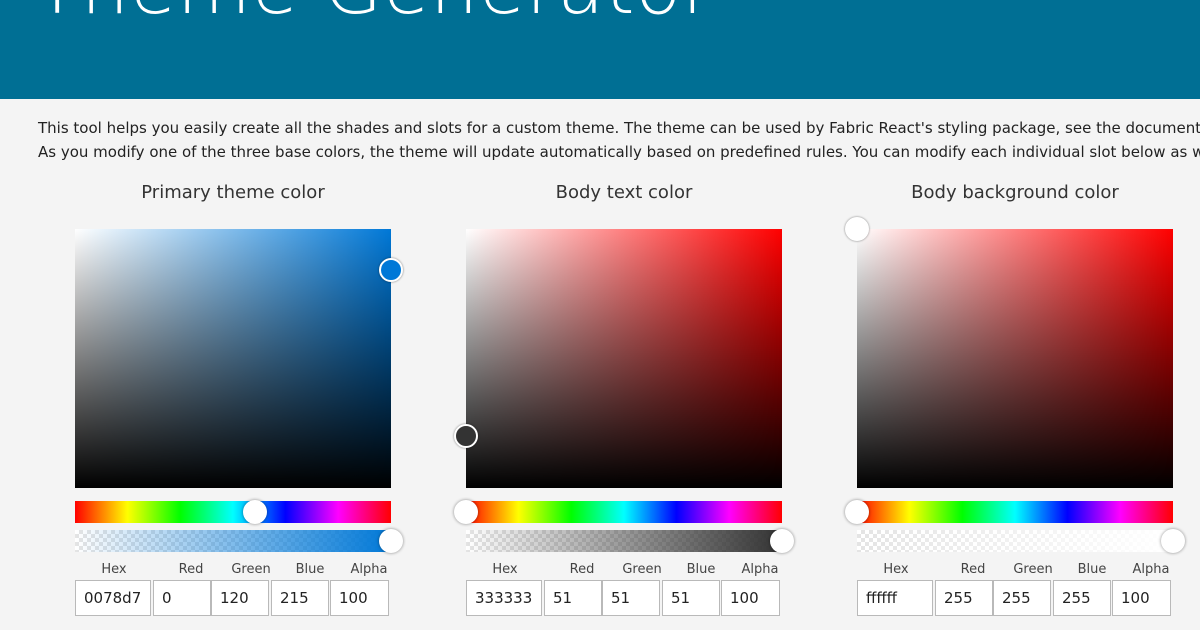  What do you see at coordinates (233, 192) in the screenshot?
I see `picker-title: Primary theme color` at bounding box center [233, 192].